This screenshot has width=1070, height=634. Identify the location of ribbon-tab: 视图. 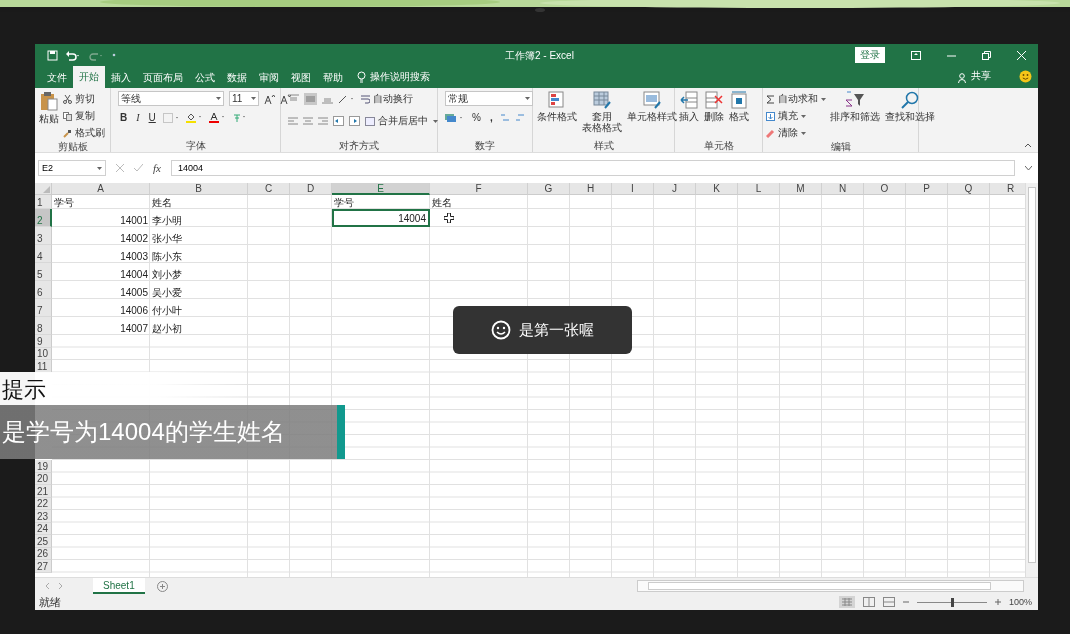
(301, 78).